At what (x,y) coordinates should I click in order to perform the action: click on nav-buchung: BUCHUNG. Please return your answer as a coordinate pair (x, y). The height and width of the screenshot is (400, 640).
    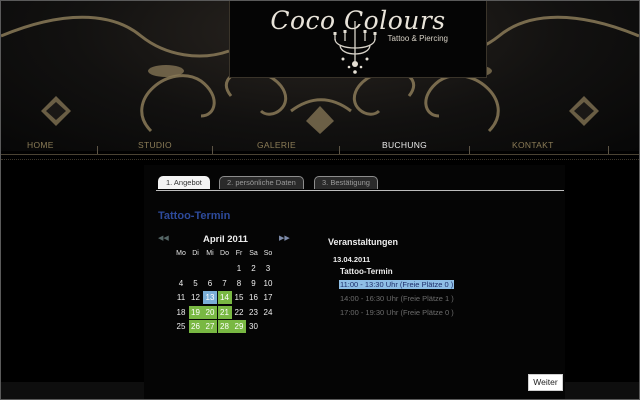
    Looking at the image, I should click on (404, 145).